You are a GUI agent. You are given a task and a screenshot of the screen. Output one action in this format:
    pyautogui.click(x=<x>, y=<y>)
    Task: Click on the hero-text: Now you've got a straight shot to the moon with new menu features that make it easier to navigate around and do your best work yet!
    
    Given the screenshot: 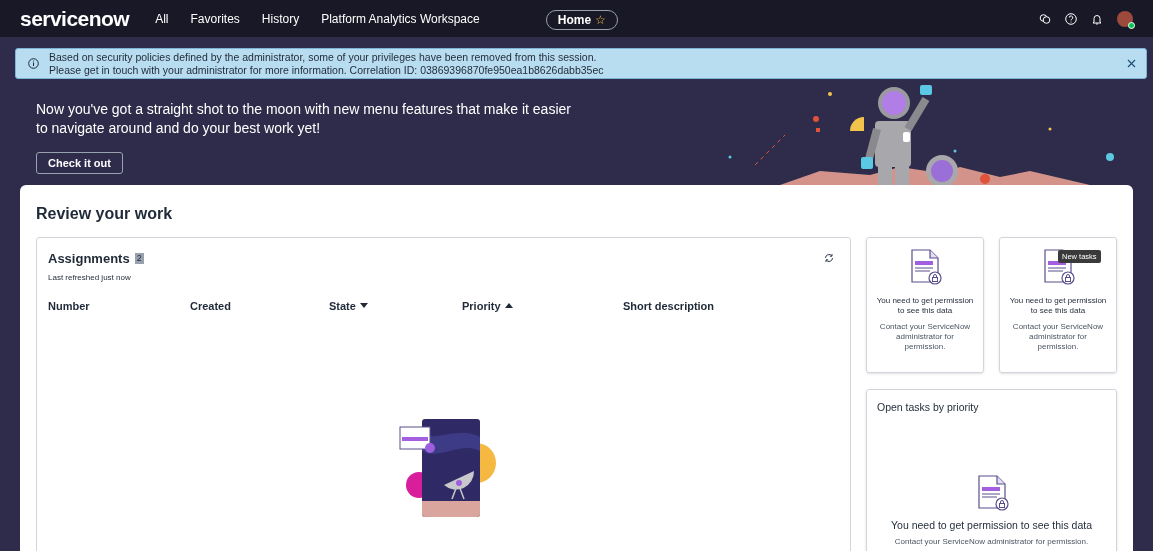 What is the action you would take?
    pyautogui.click(x=304, y=119)
    